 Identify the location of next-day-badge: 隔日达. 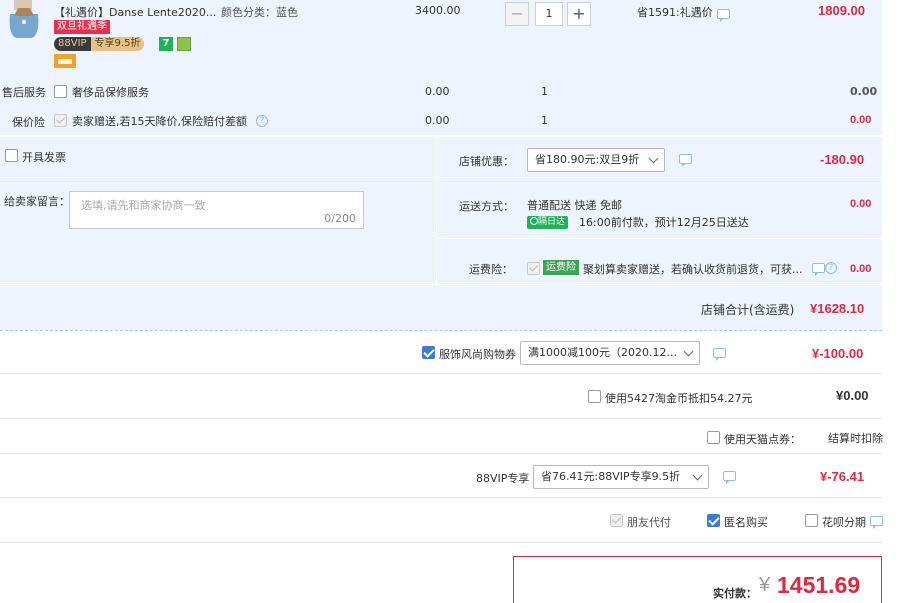
(548, 222).